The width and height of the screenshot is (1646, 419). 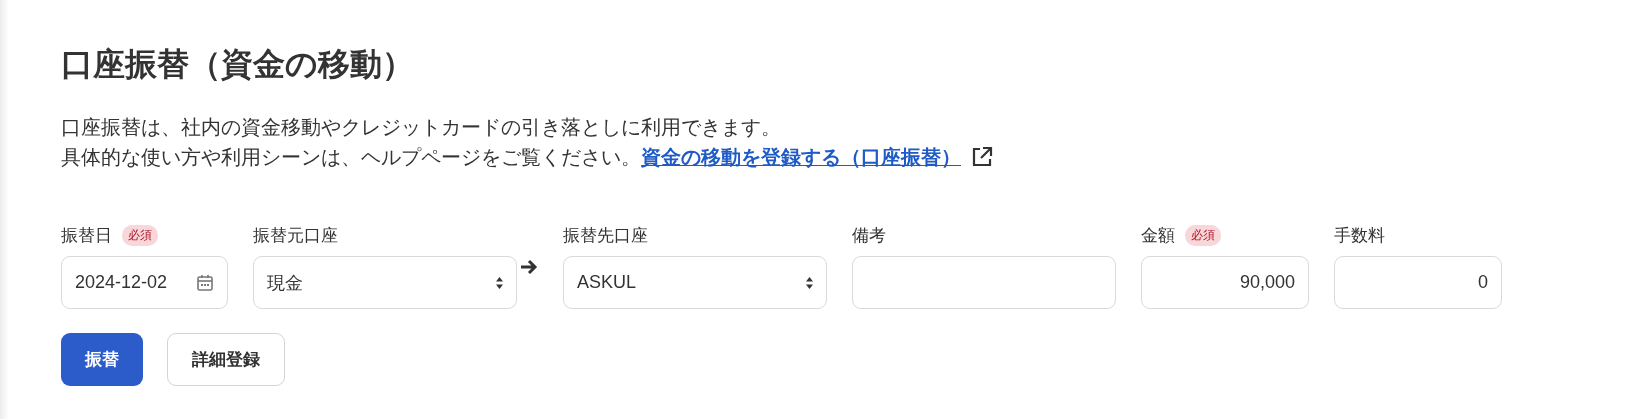 What do you see at coordinates (86, 235) in the screenshot?
I see `field-label: 振替日` at bounding box center [86, 235].